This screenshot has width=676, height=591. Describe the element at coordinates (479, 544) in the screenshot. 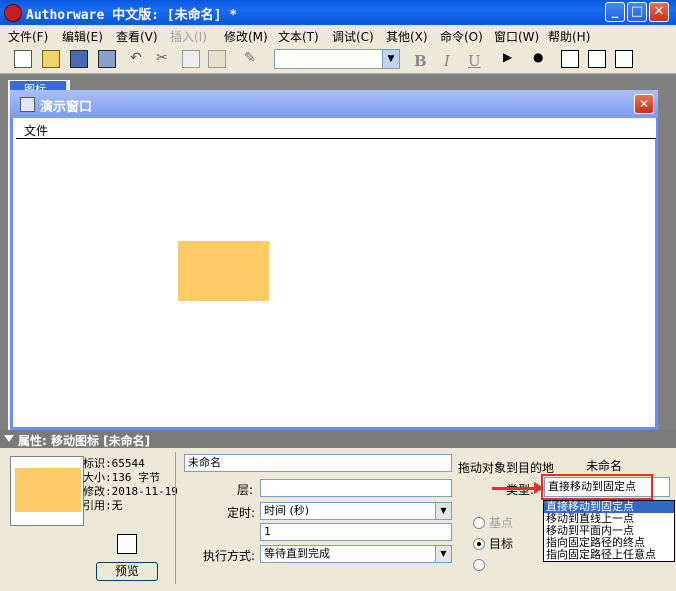

I see `radio-target` at that location.